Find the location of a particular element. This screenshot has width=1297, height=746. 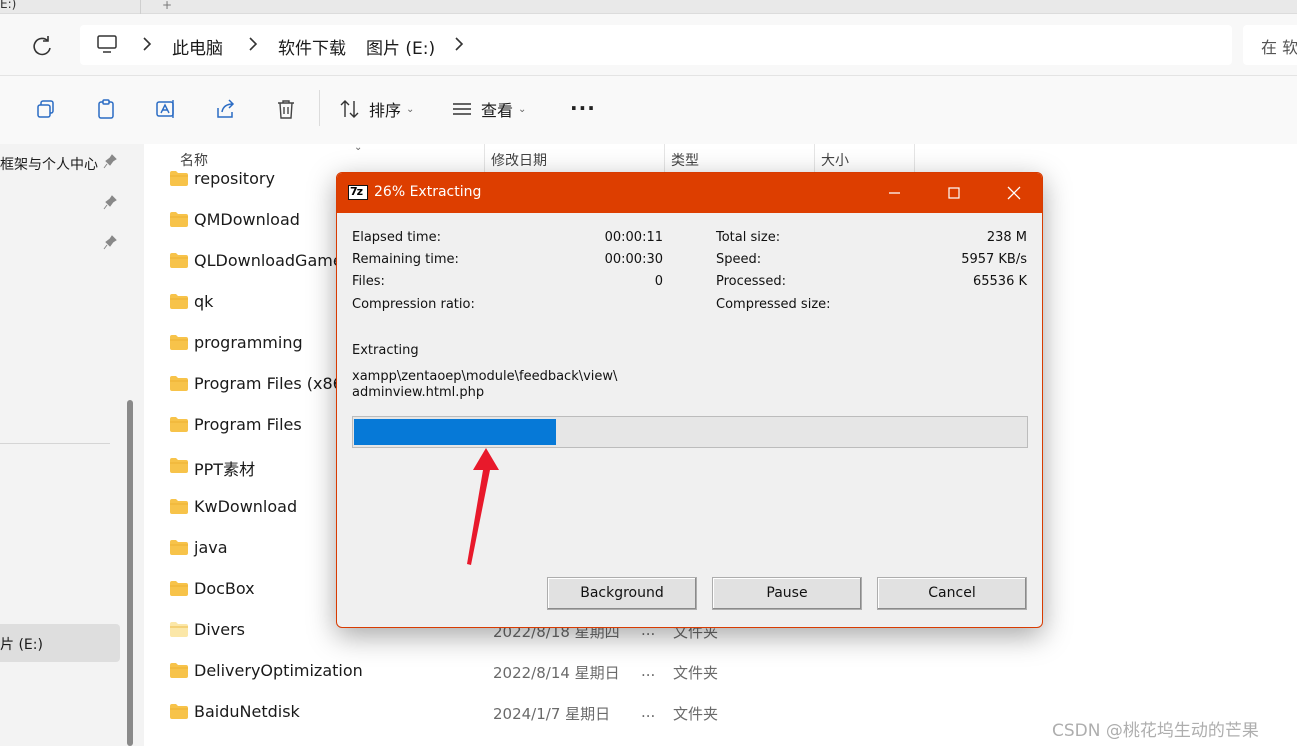

watermark: CSDN @桃花坞生动的芒果 is located at coordinates (1155, 731).